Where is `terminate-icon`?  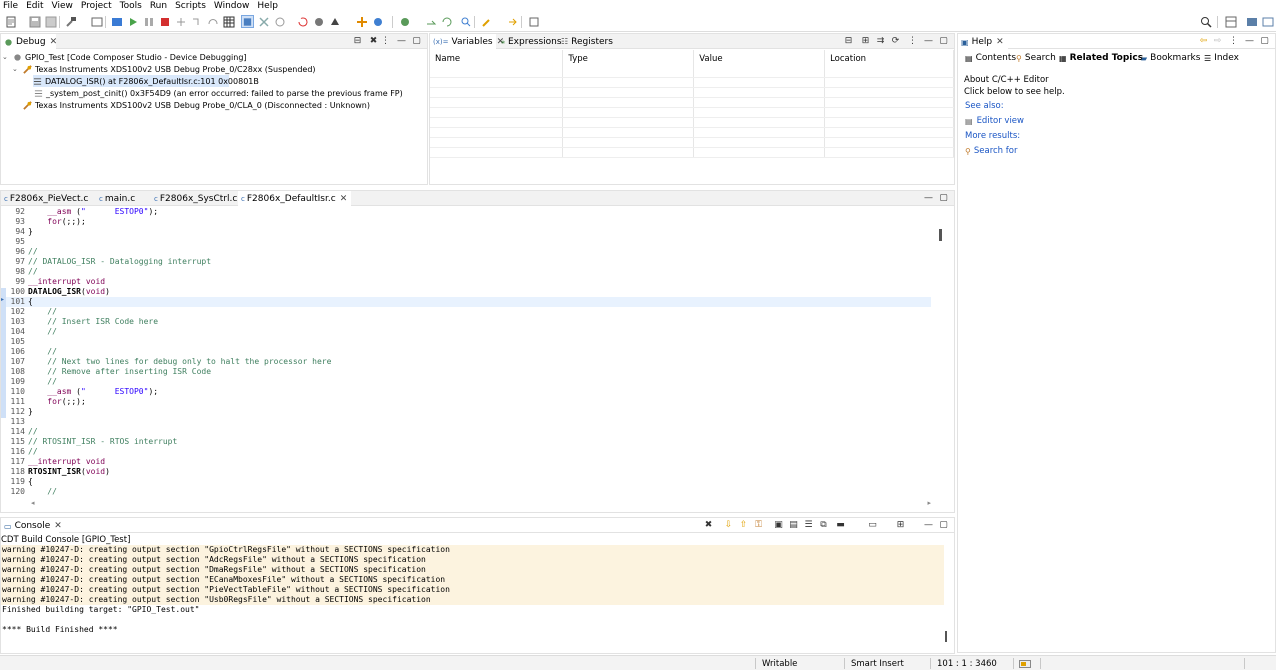 terminate-icon is located at coordinates (164, 21).